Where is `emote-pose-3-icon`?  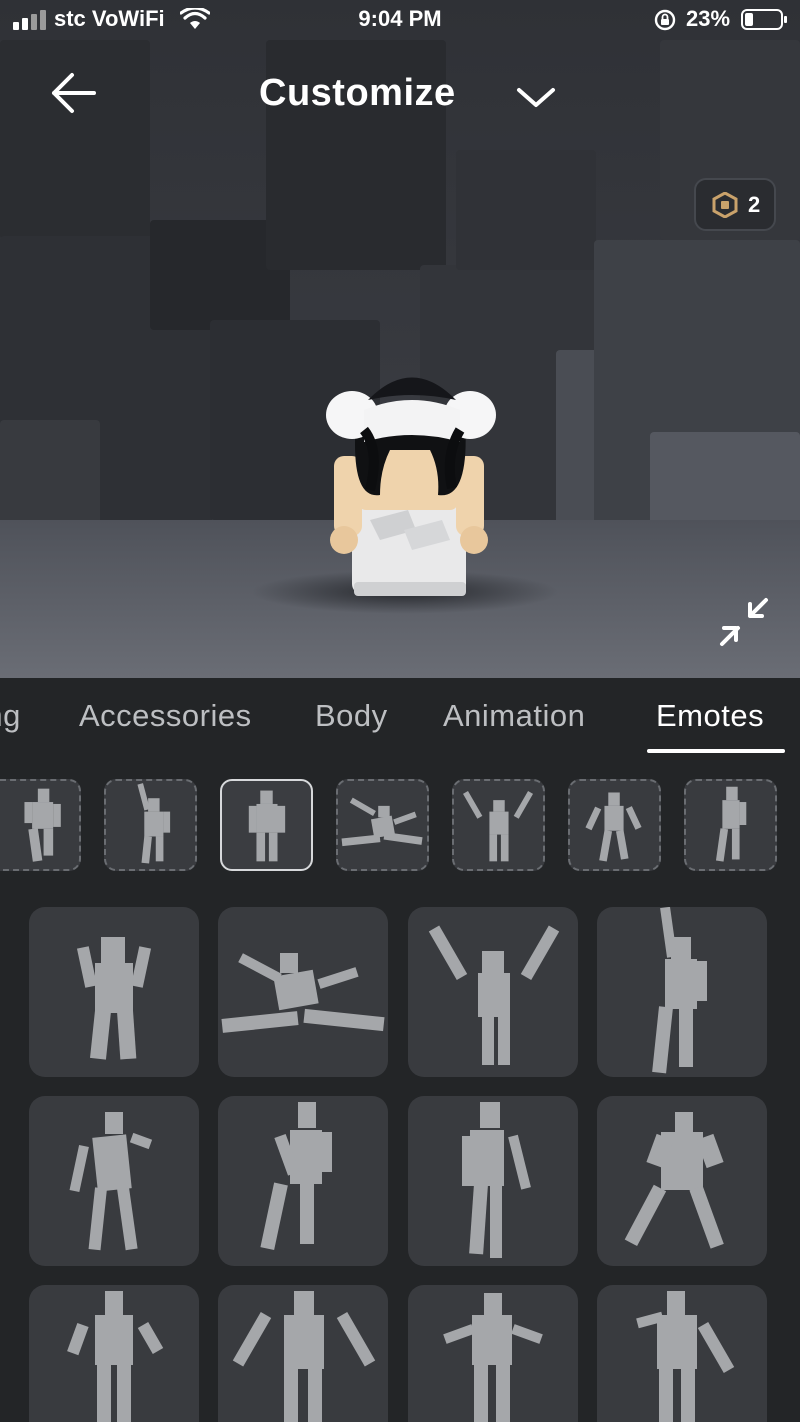 emote-pose-3-icon is located at coordinates (267, 826).